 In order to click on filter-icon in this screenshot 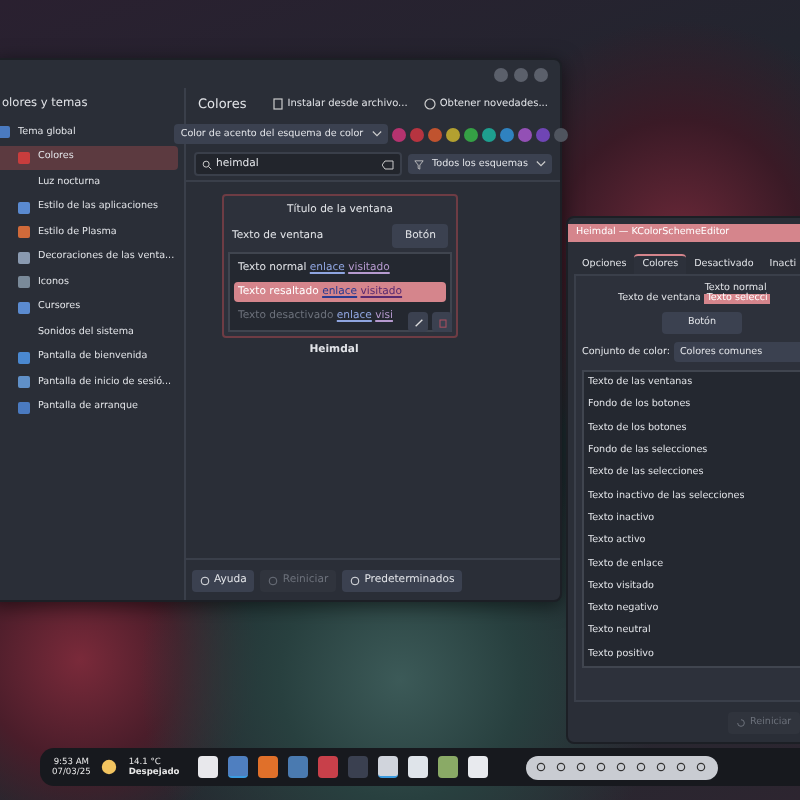, I will do `click(419, 164)`.